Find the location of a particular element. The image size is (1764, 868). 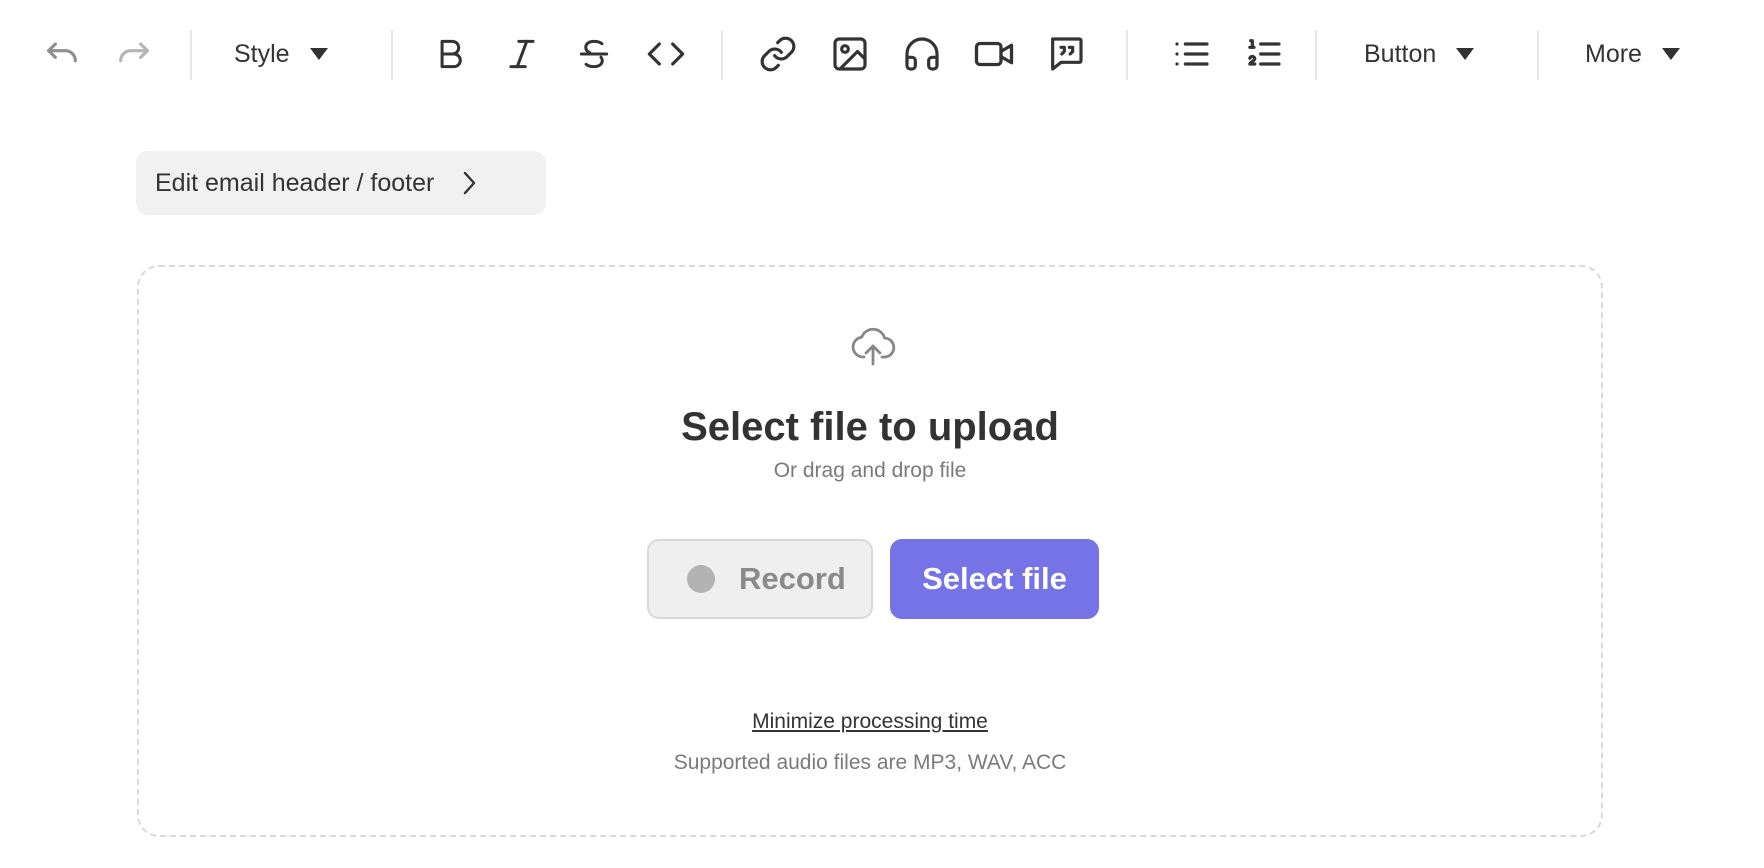

headphones-icon is located at coordinates (922, 54).